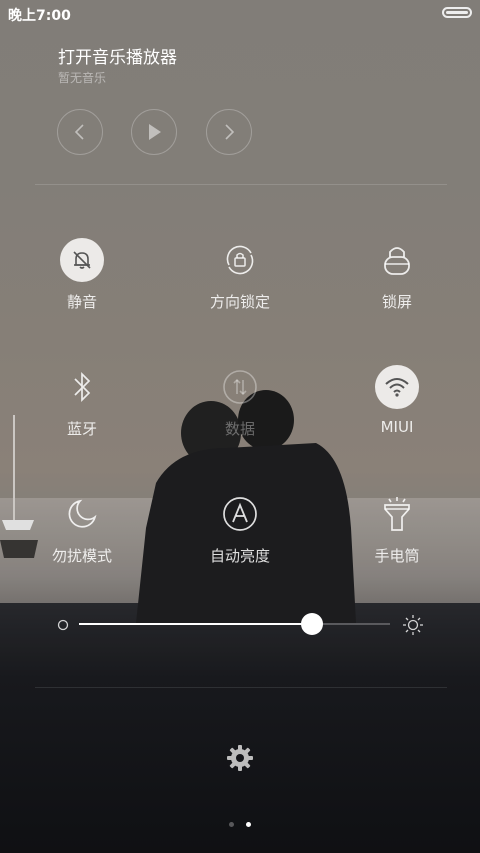 Image resolution: width=480 pixels, height=853 pixels. What do you see at coordinates (397, 261) in the screenshot?
I see `lock-icon` at bounding box center [397, 261].